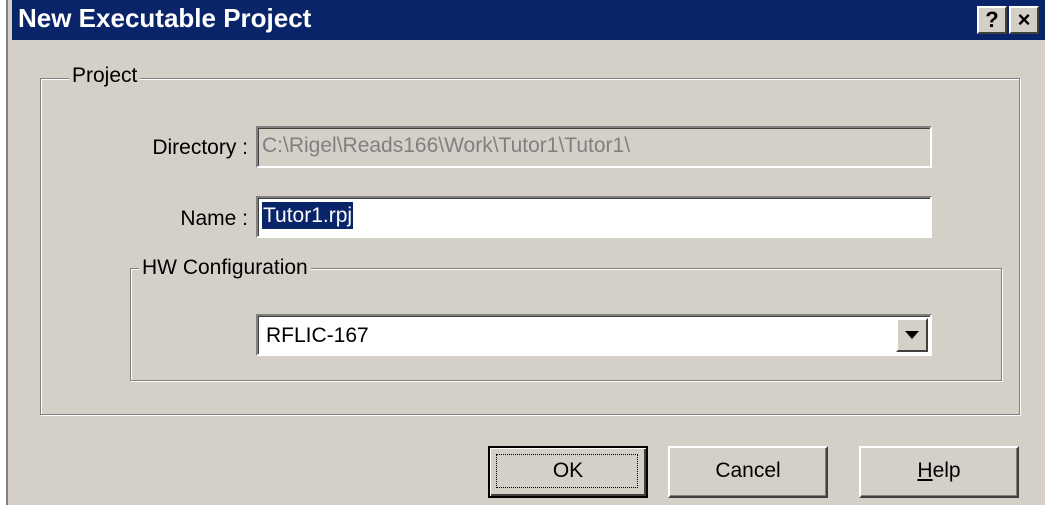  What do you see at coordinates (925, 470) in the screenshot?
I see `help-button-mnemonic: H` at bounding box center [925, 470].